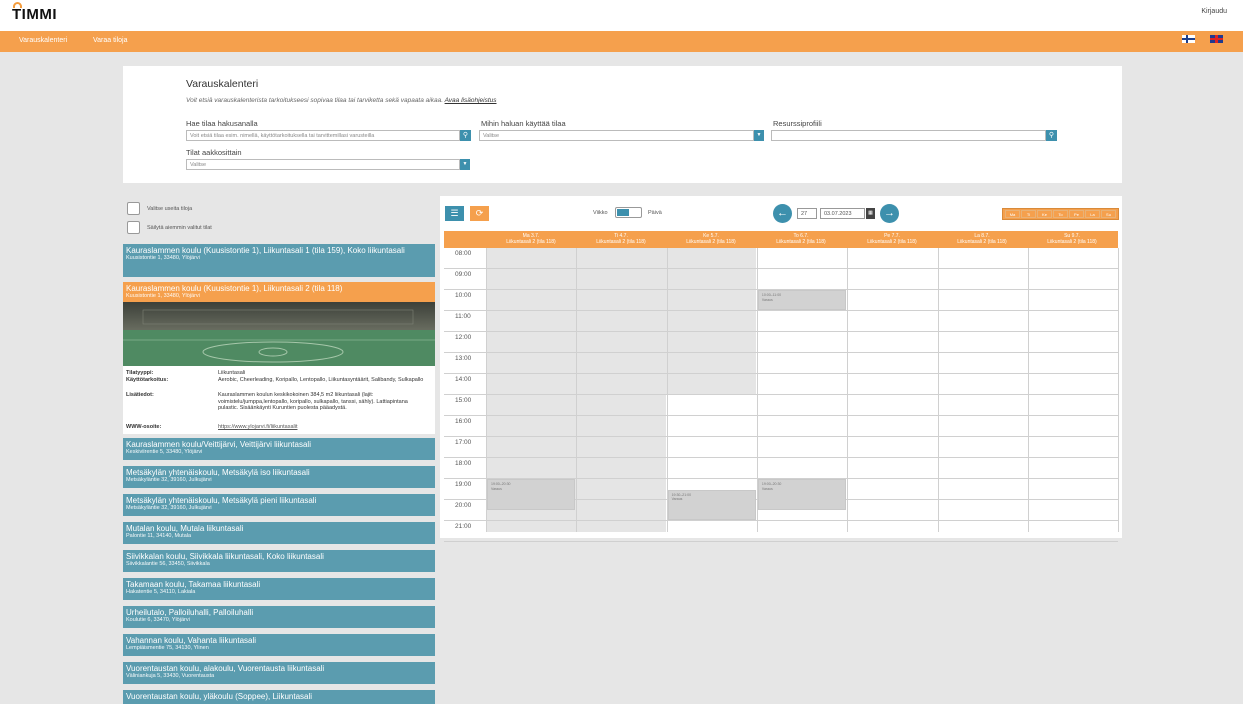  Describe the element at coordinates (982, 239) in the screenshot. I see `day-column-header: La 8.7. Liikuntasali 2 (tila 118)` at that location.